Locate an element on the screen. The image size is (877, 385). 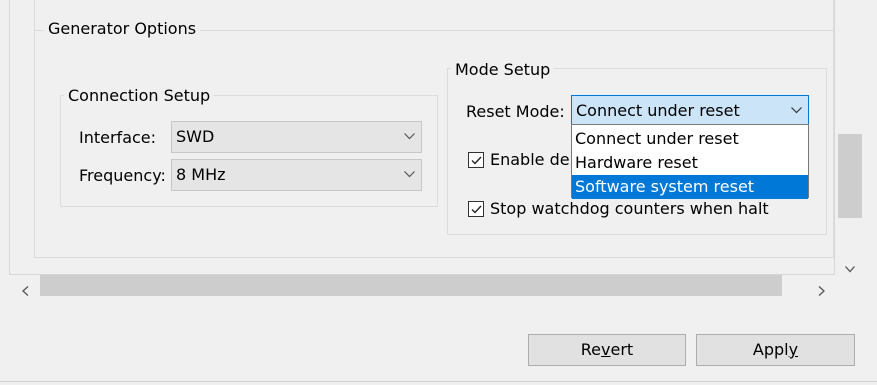
apply-button: Apply is located at coordinates (775, 350).